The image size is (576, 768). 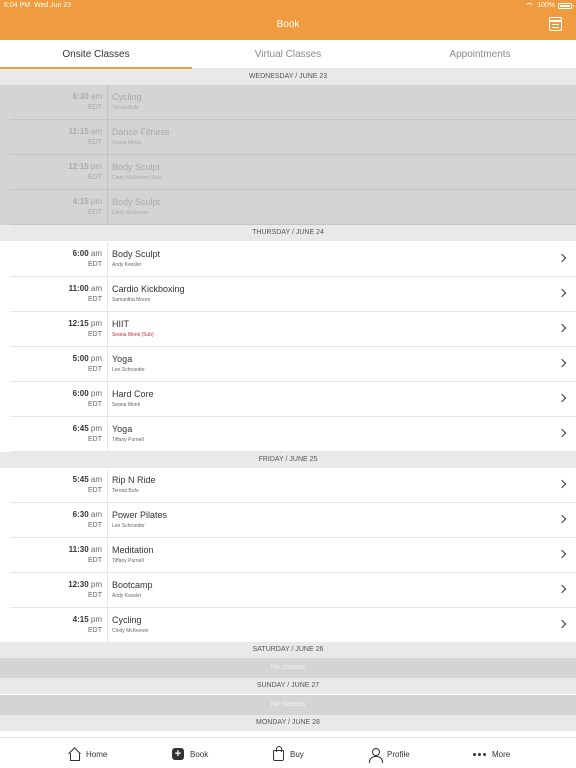 I want to click on class-time: 6:30 am, so click(x=87, y=514).